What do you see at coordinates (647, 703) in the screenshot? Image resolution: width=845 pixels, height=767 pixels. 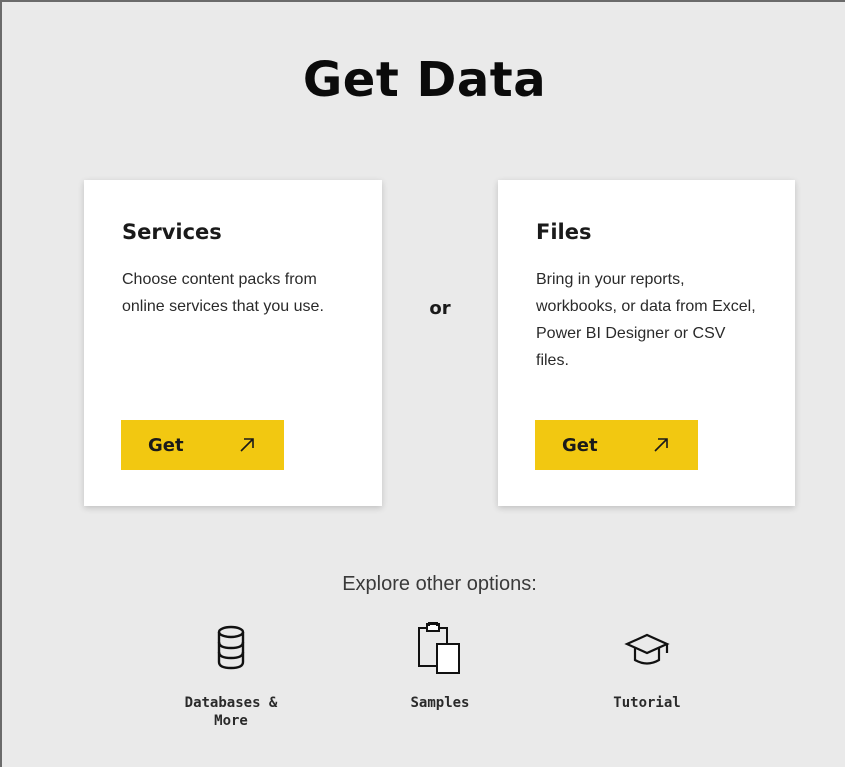 I see `tutorial-option-label: Tutorial` at bounding box center [647, 703].